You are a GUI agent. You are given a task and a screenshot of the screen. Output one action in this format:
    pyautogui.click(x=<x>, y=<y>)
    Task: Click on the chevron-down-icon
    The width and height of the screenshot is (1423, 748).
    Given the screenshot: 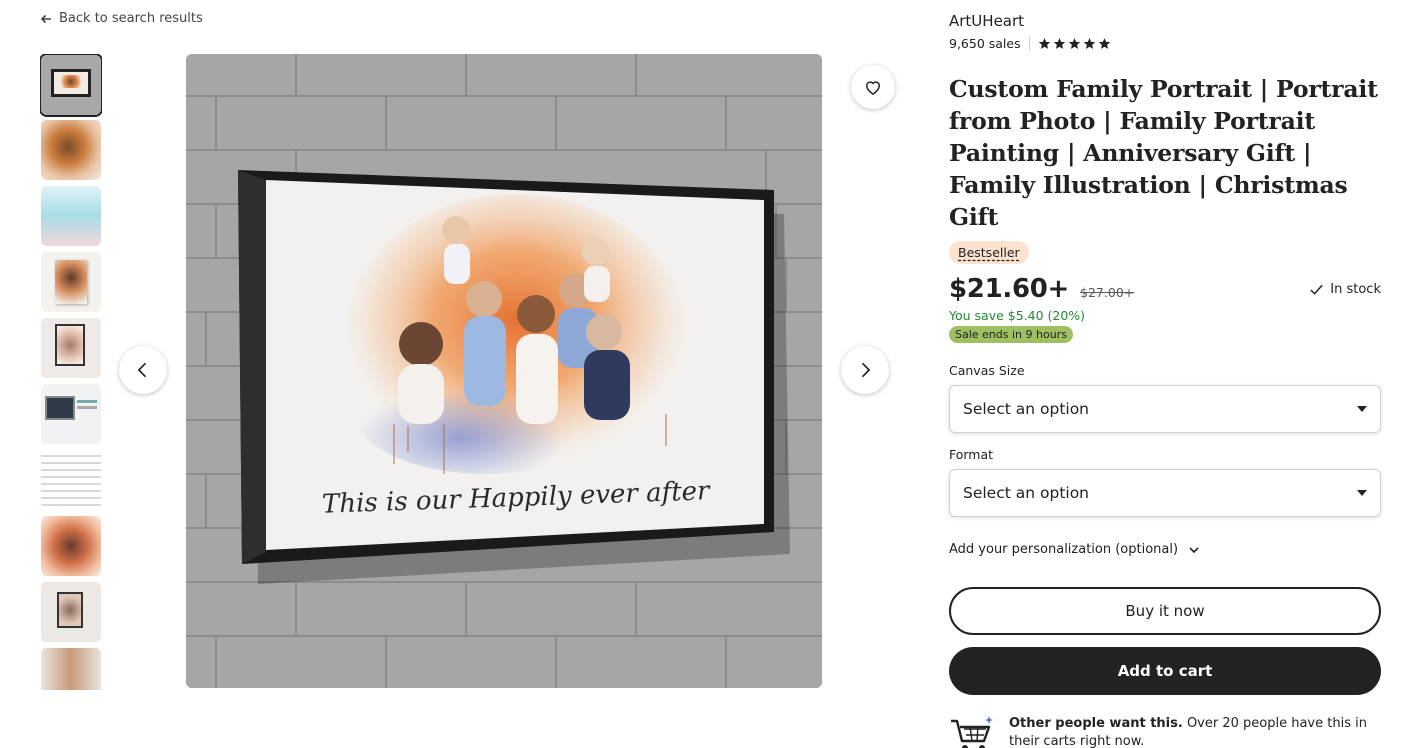 What is the action you would take?
    pyautogui.click(x=1194, y=549)
    